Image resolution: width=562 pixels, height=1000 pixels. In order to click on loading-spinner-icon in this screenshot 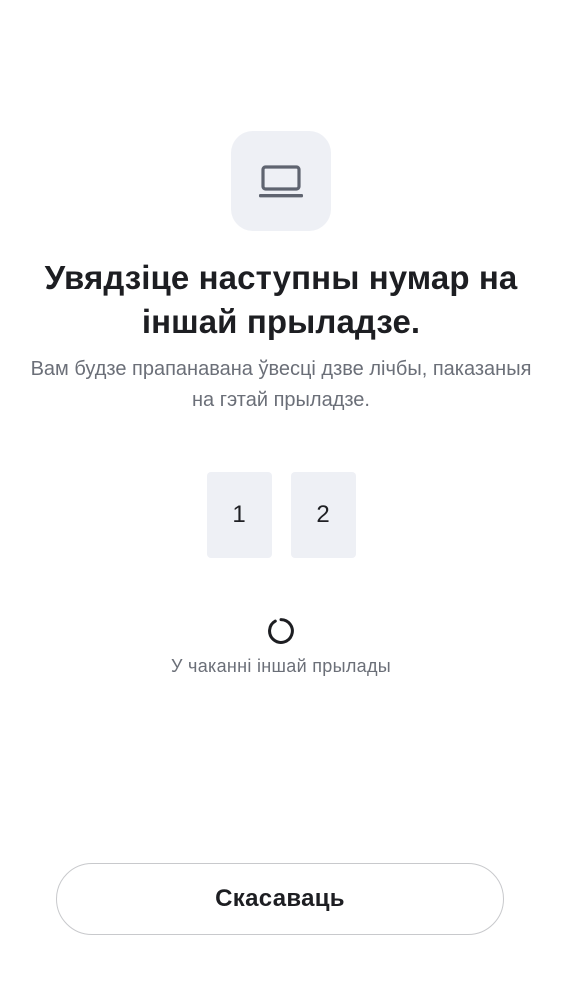, I will do `click(281, 631)`.